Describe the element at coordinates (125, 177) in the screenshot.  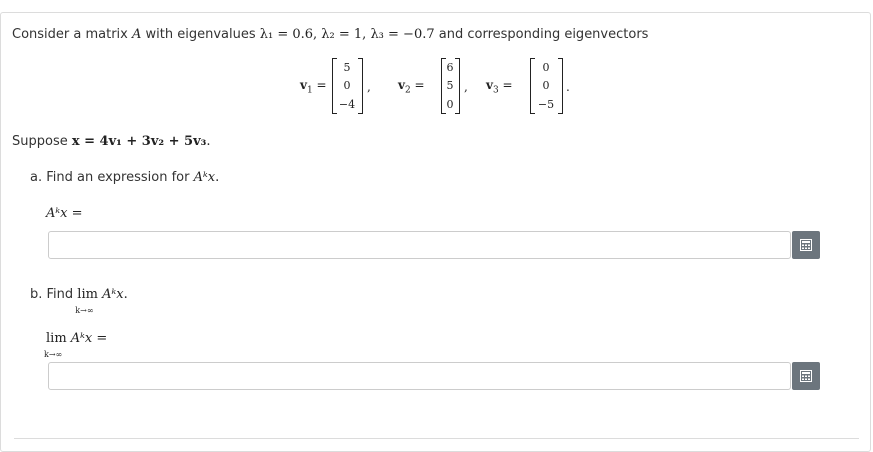
I see `part-a-prompt: a. Find an expression for Aᵏx.` at that location.